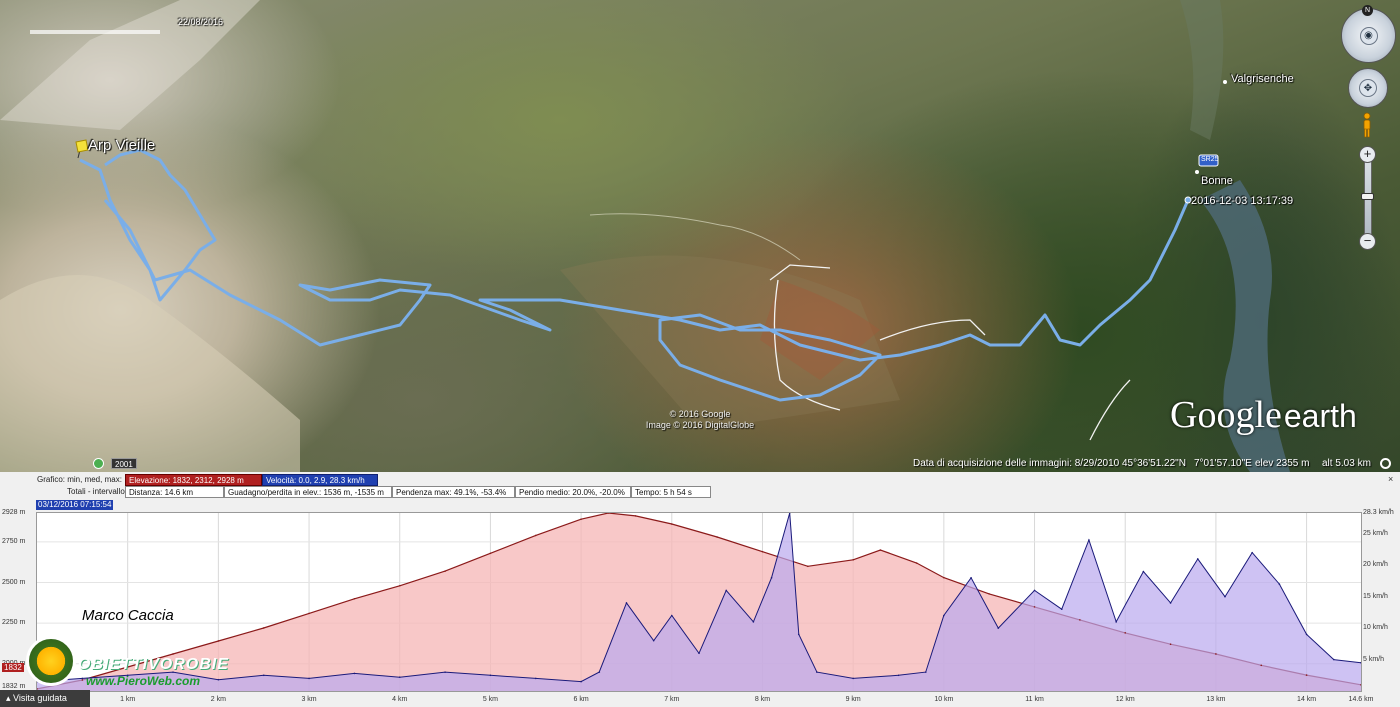  I want to click on place-label-bonne: Bonne, so click(1217, 181).